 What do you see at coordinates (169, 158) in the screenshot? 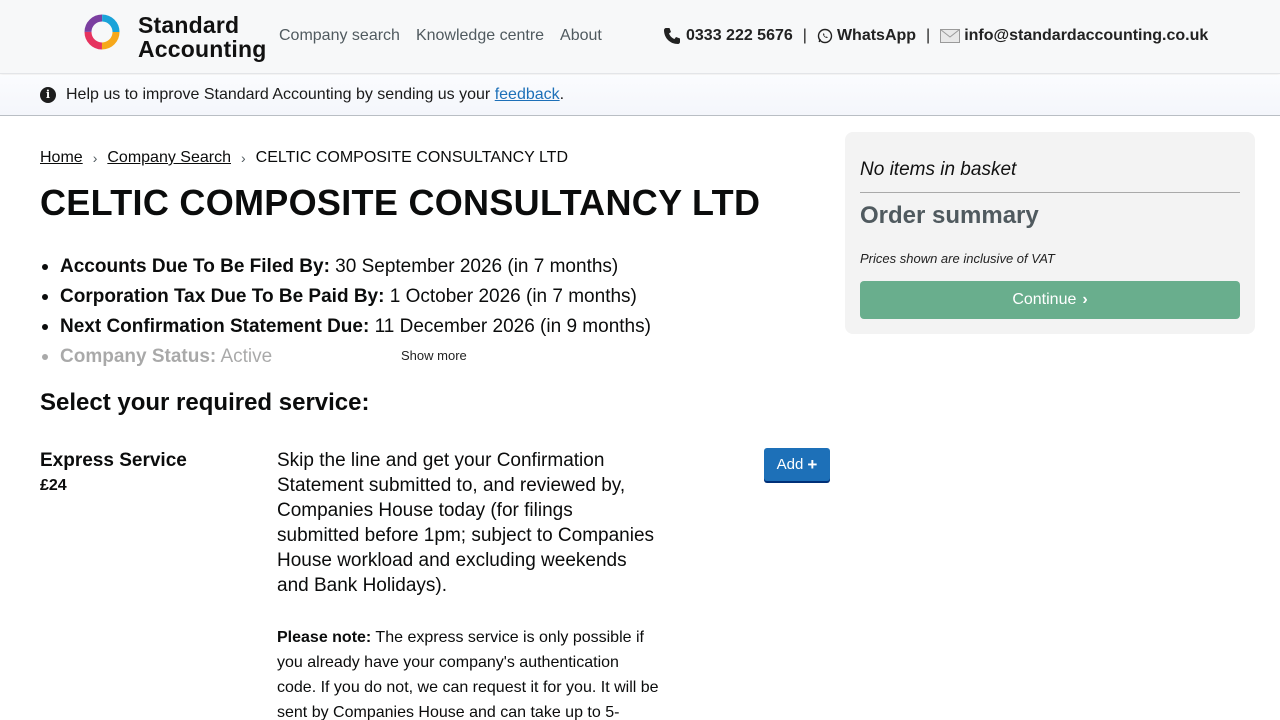
I see `breadcrumb-company-search: Company Search` at bounding box center [169, 158].